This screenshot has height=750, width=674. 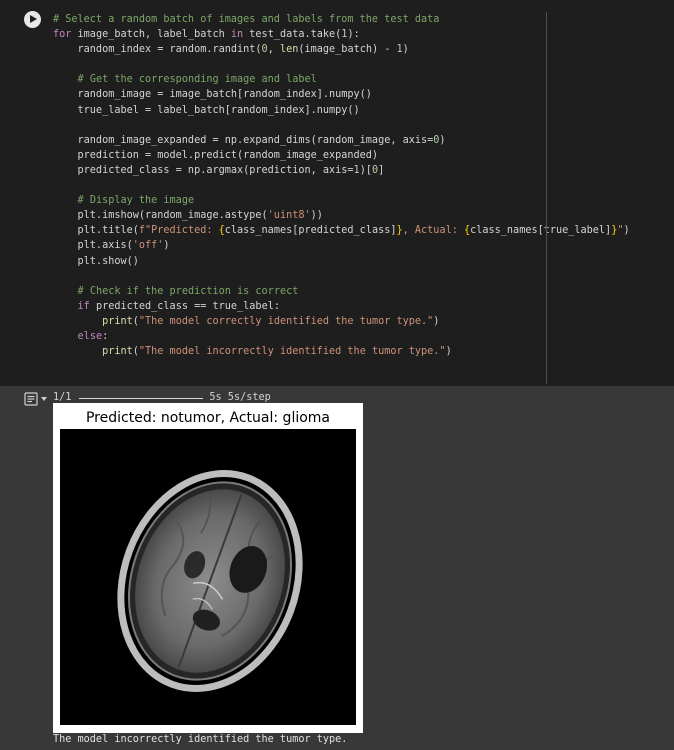 I want to click on ruler-line, so click(x=546, y=198).